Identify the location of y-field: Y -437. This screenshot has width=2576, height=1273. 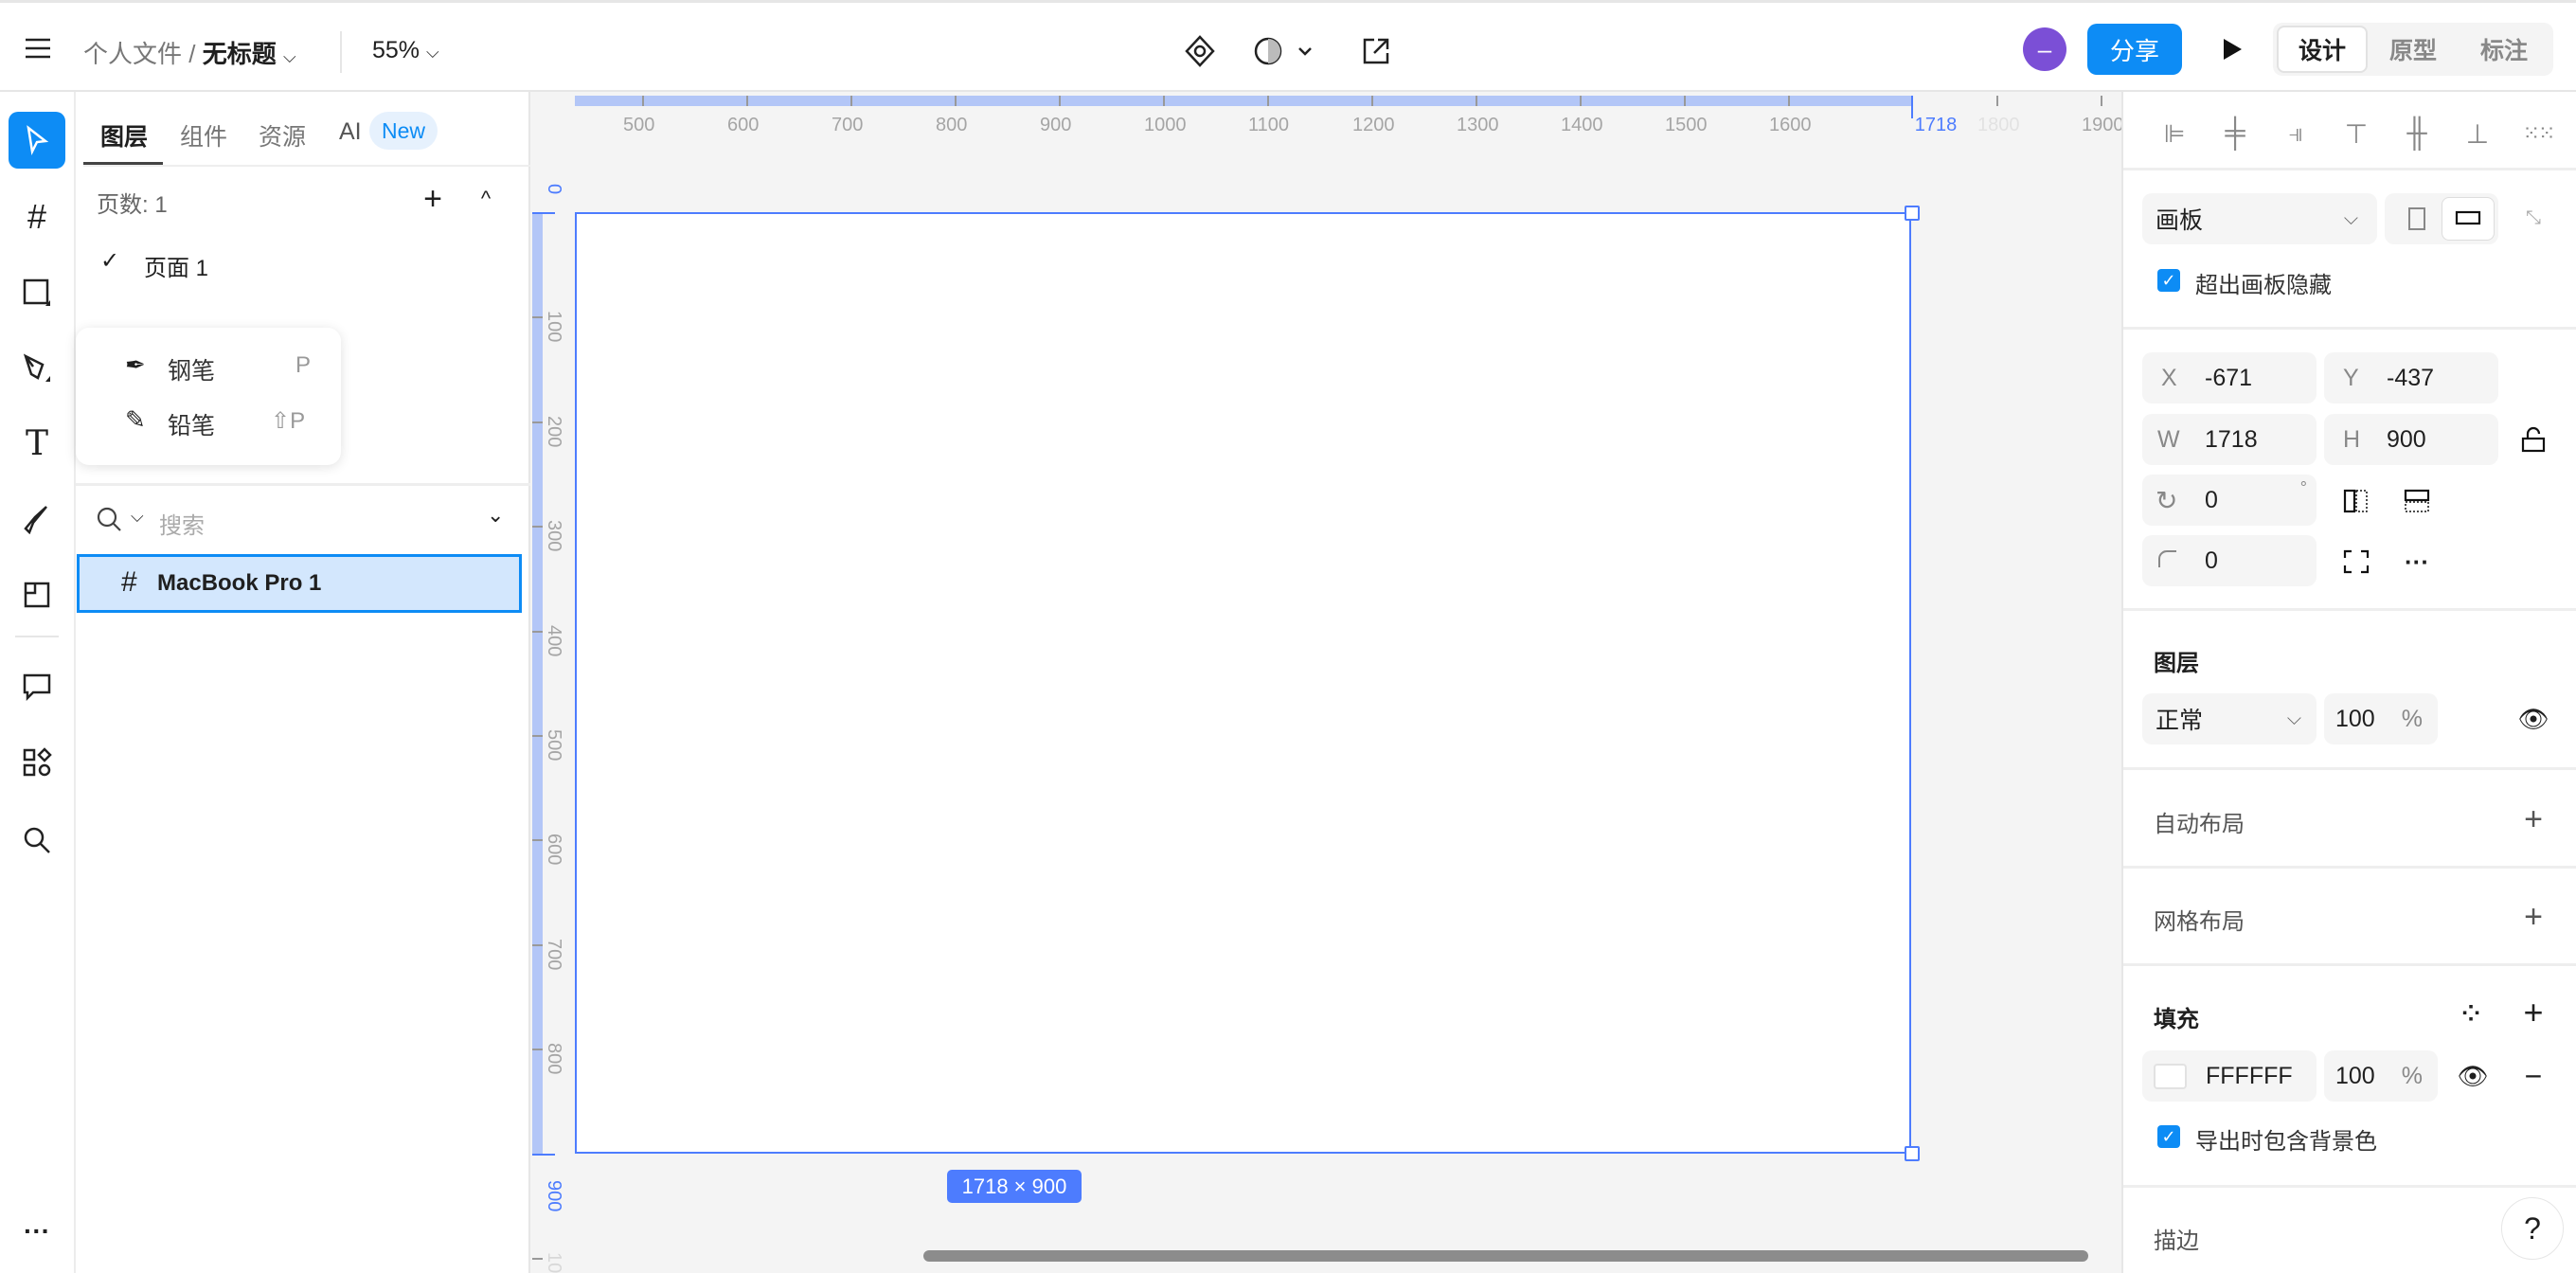
(2411, 377).